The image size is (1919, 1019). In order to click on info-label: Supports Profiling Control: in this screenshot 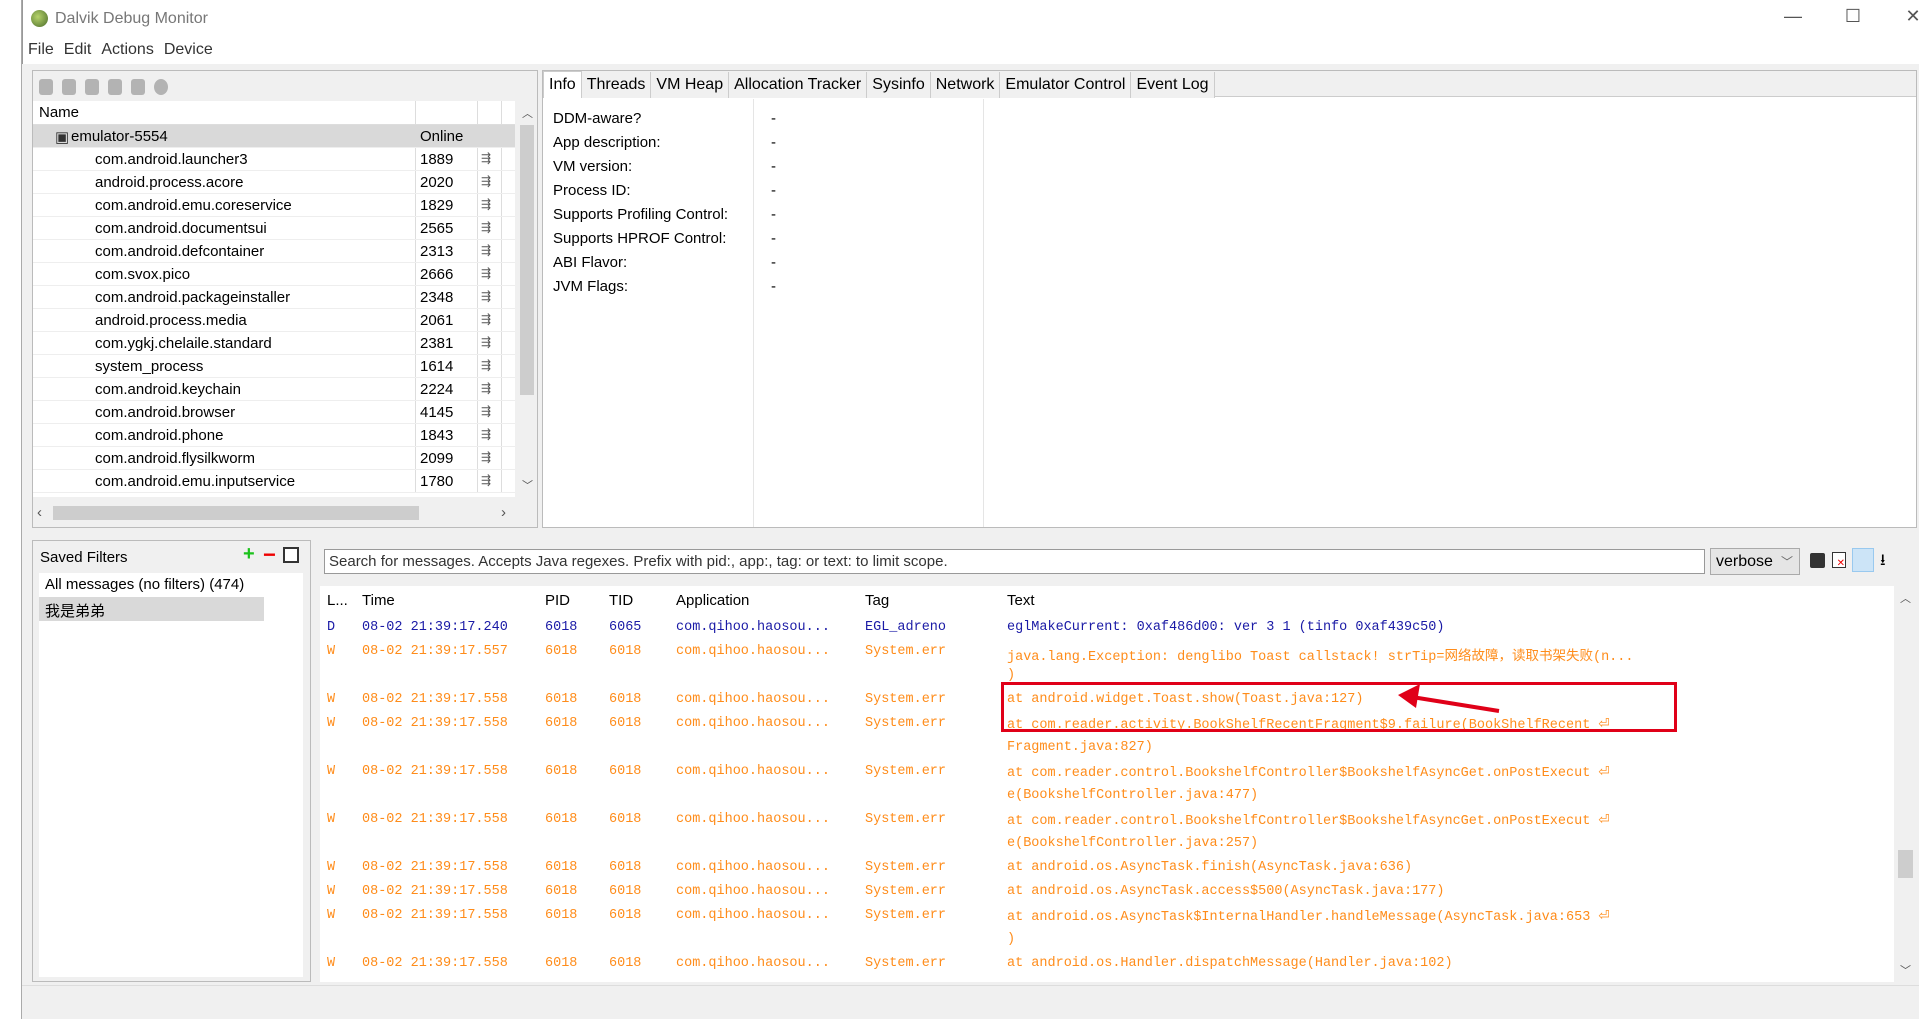, I will do `click(641, 214)`.